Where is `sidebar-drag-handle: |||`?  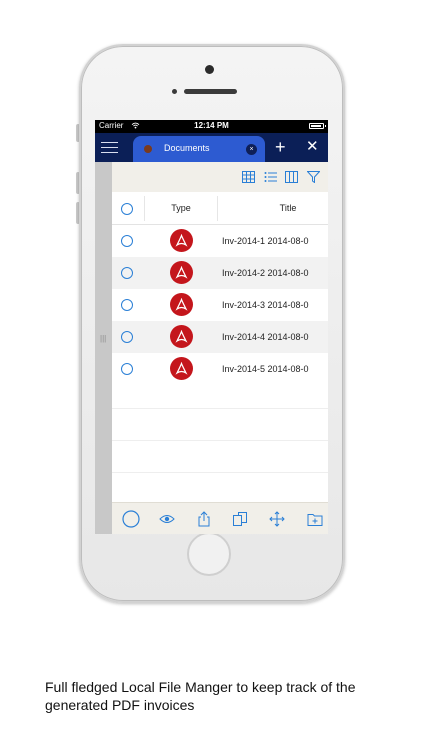
sidebar-drag-handle: ||| is located at coordinates (103, 348).